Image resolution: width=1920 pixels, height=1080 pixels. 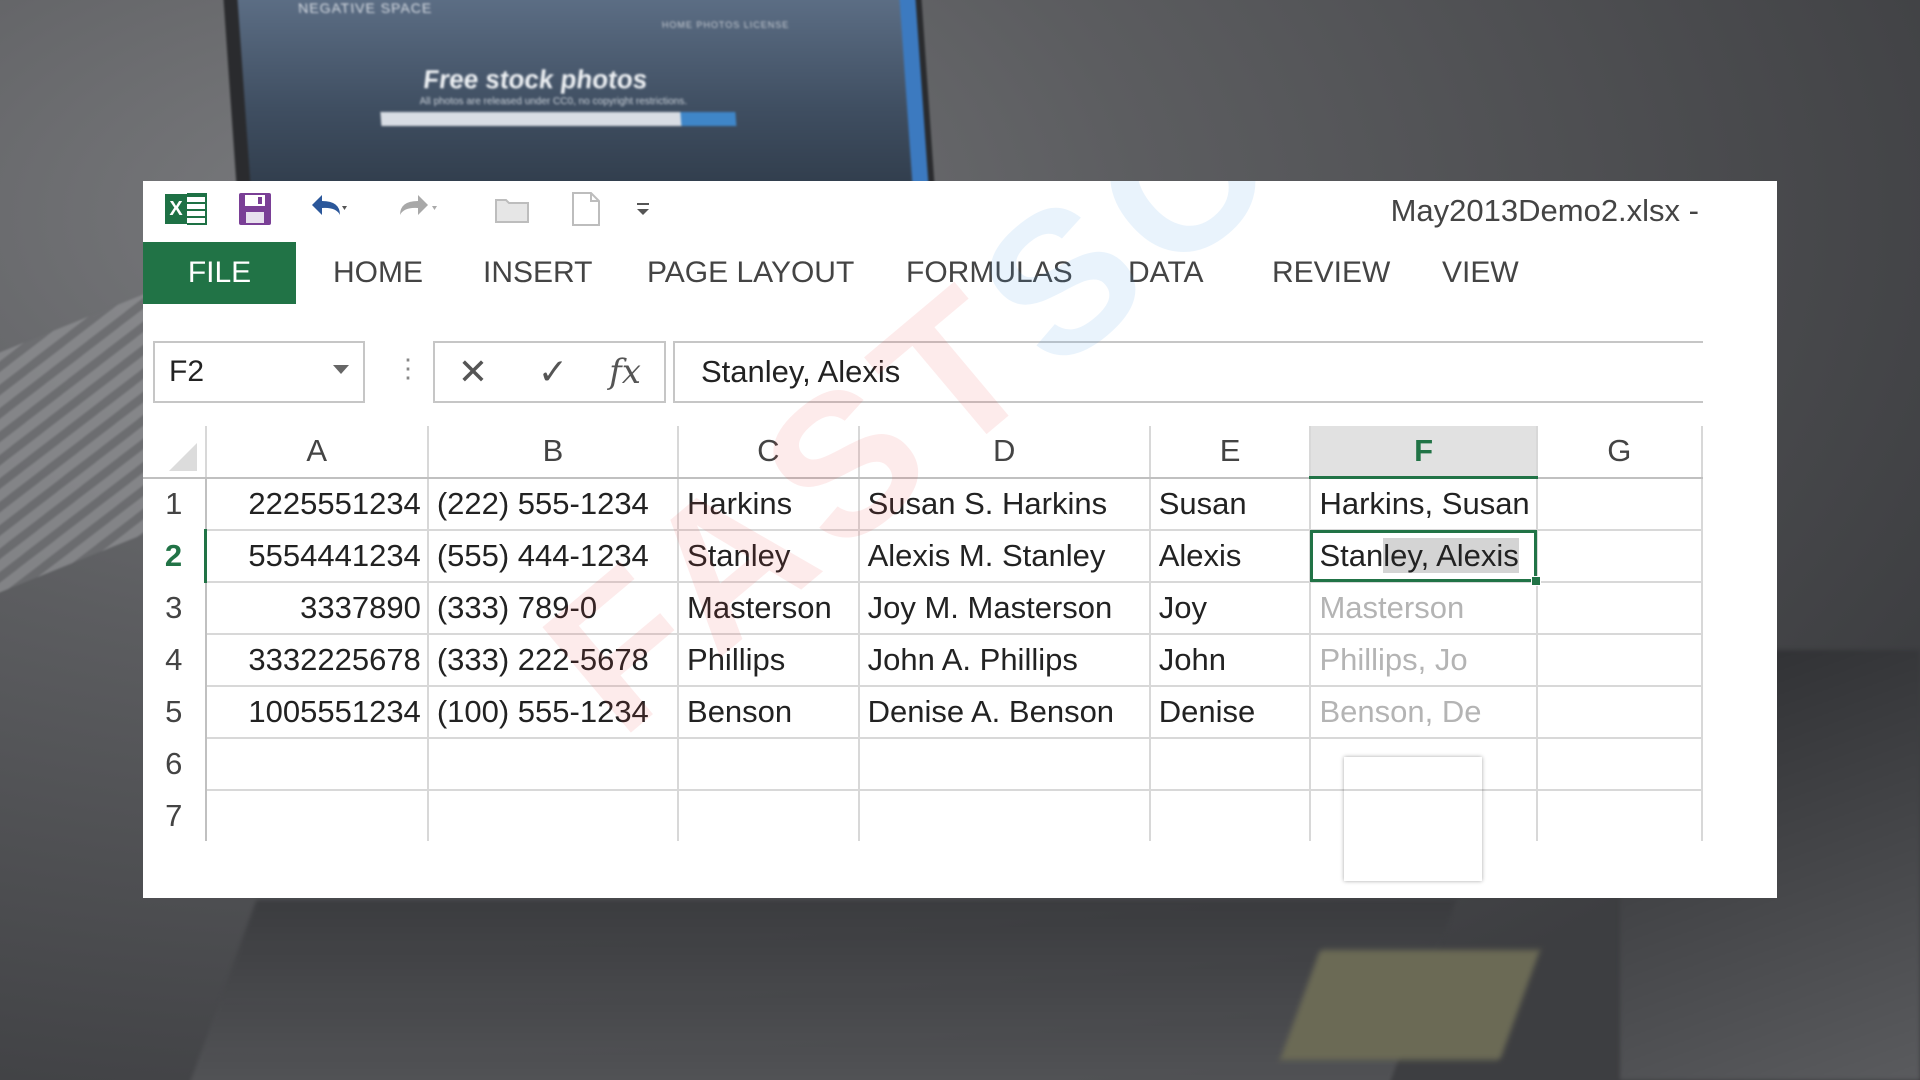 I want to click on redo-icon, so click(x=416, y=209).